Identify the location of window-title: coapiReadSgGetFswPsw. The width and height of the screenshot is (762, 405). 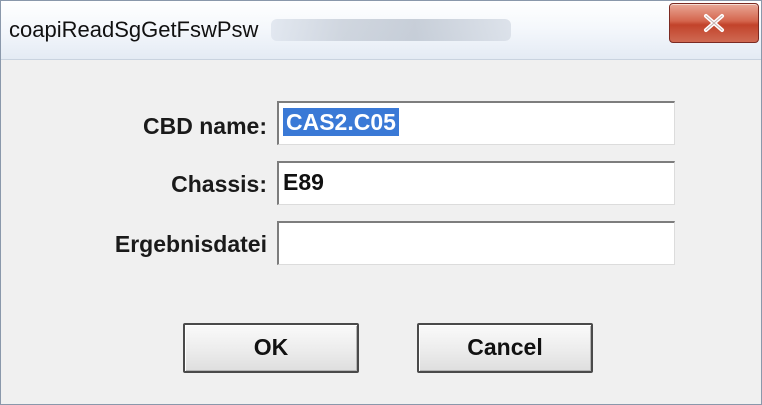
(134, 29).